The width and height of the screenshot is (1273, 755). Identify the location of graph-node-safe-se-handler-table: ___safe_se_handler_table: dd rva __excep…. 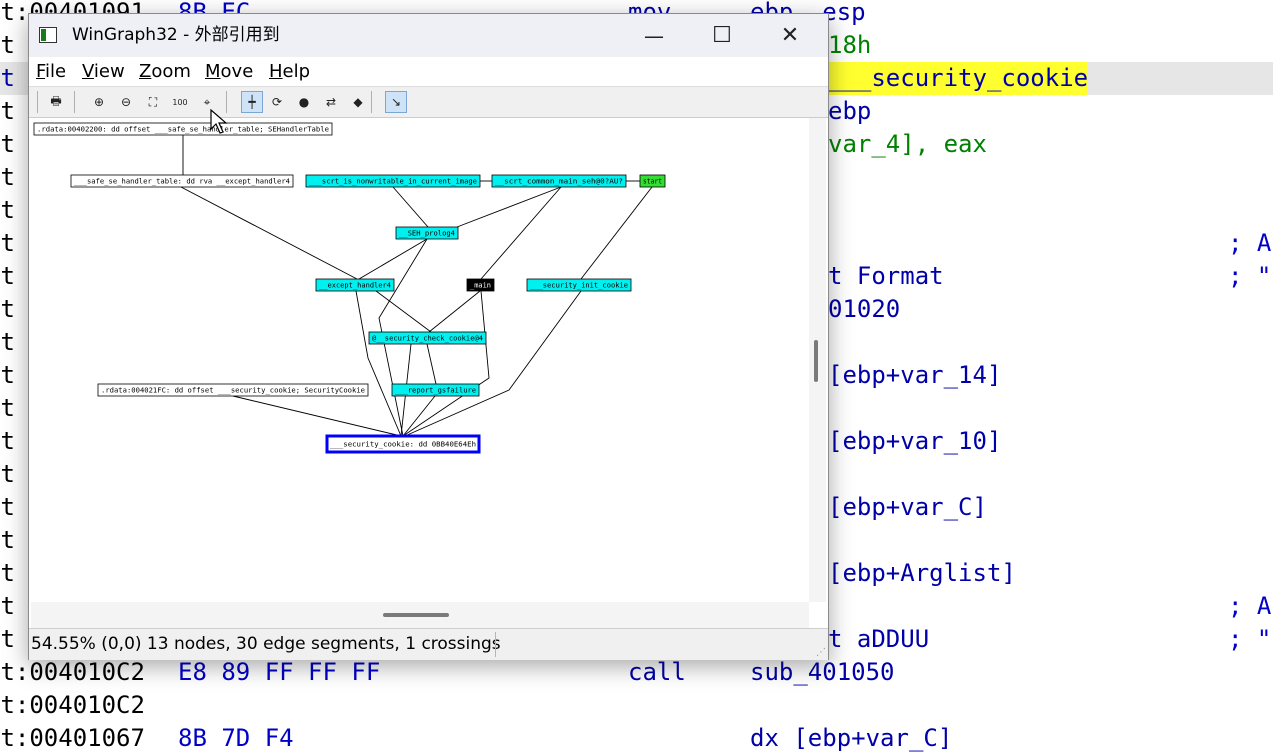
(182, 181).